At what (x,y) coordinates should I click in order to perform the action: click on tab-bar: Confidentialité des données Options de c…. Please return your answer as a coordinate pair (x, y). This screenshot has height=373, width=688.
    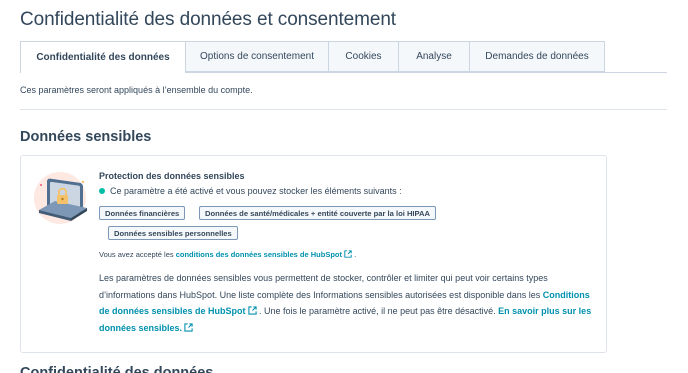
    Looking at the image, I should click on (312, 57).